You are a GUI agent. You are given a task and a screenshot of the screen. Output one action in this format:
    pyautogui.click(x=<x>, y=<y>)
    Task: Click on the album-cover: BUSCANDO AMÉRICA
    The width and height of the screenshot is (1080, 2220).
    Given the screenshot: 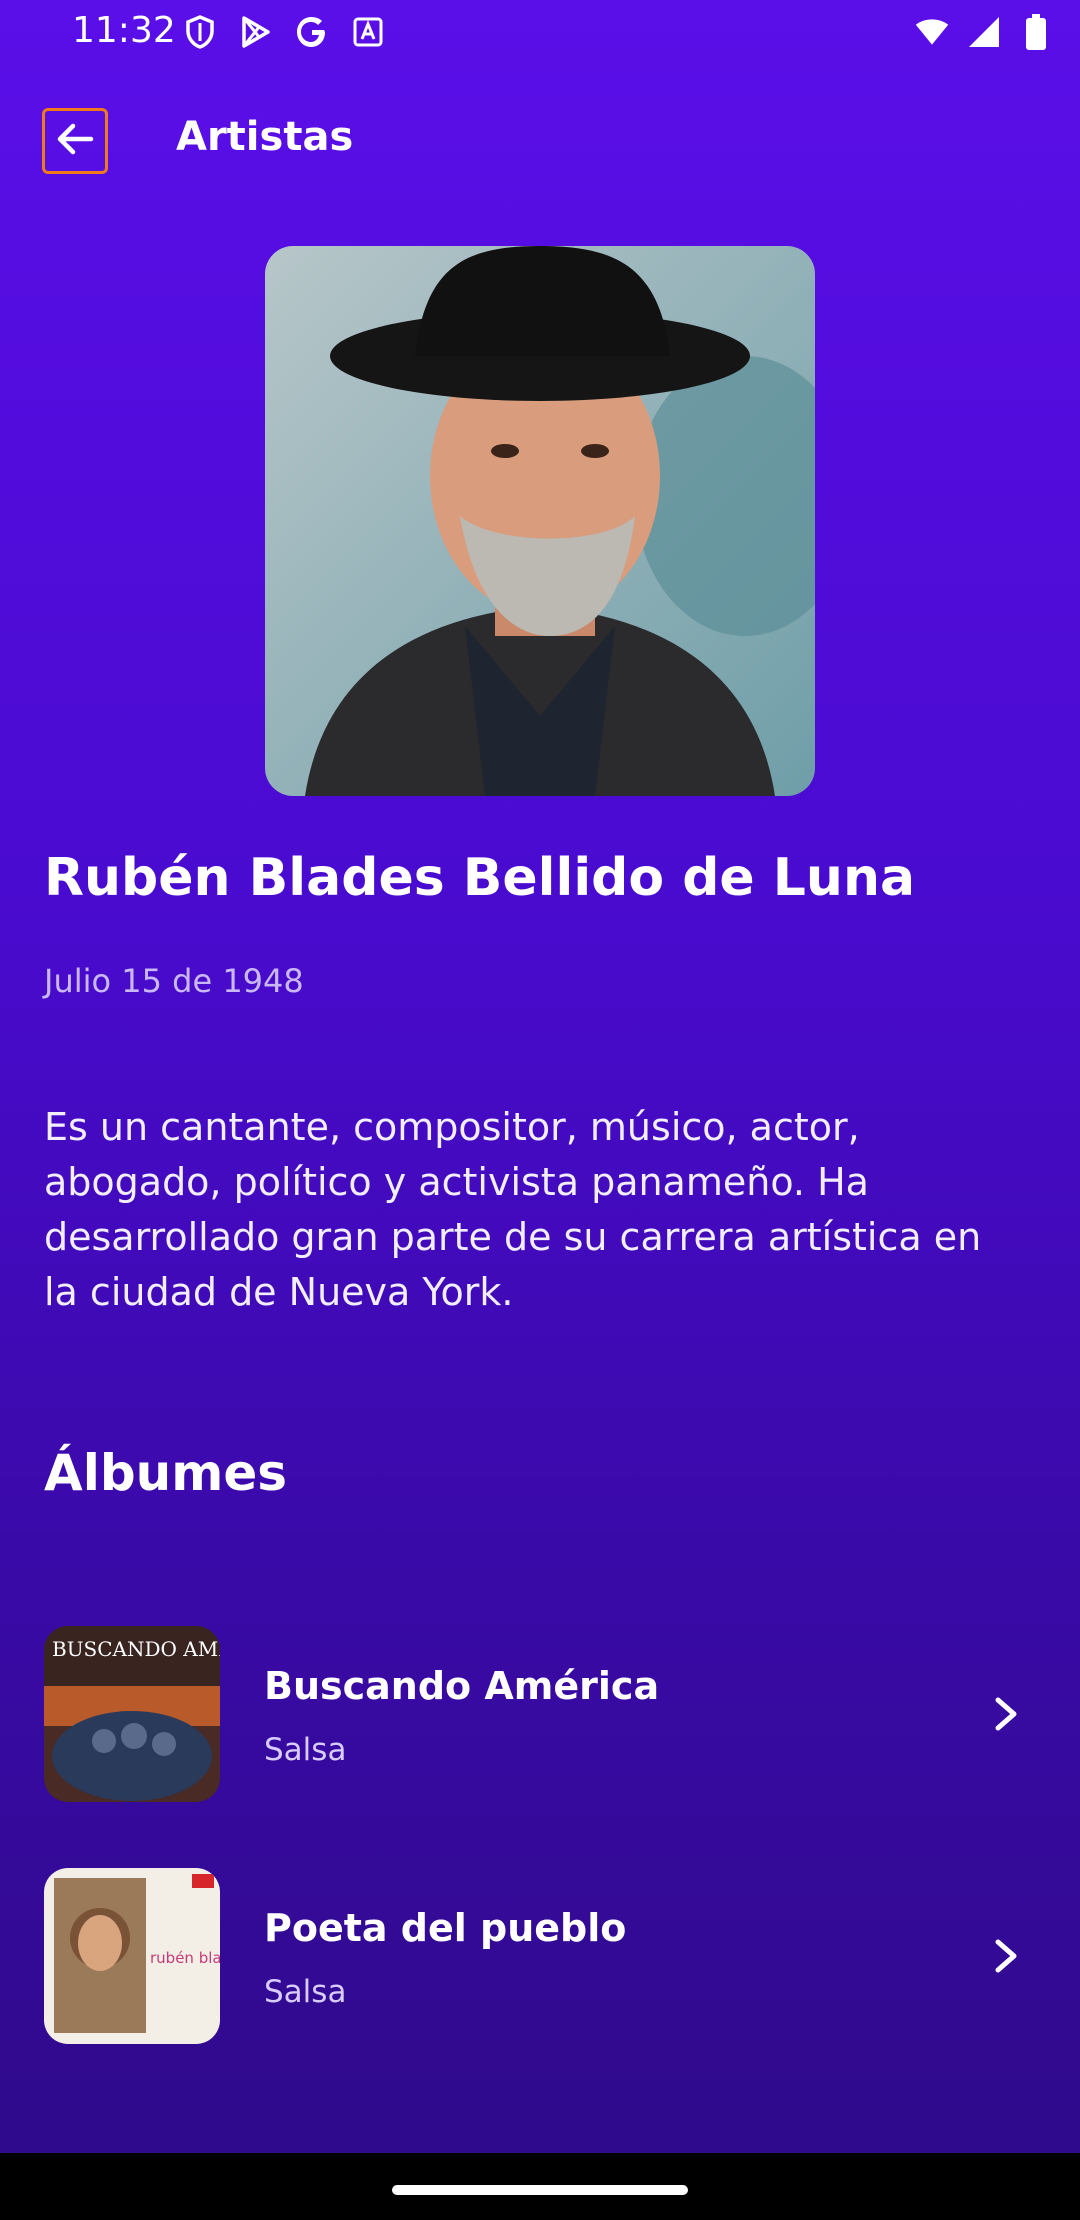 What is the action you would take?
    pyautogui.click(x=132, y=1714)
    